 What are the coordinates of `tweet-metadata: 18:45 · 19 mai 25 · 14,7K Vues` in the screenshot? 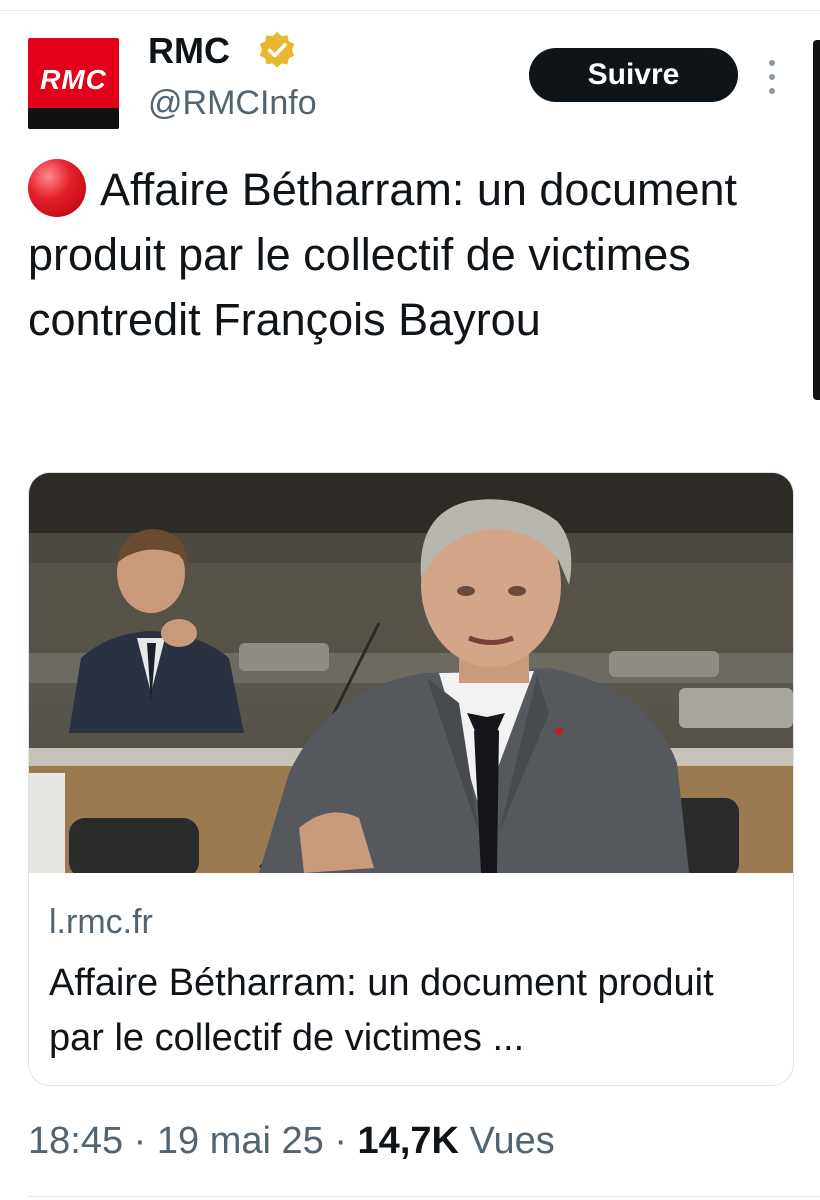 It's located at (291, 1141).